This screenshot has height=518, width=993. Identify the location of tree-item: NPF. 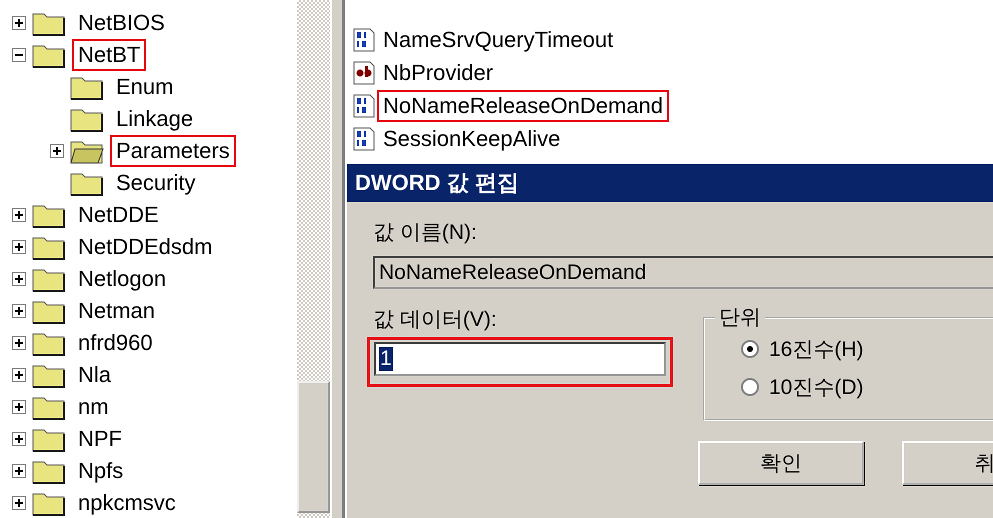
(100, 439).